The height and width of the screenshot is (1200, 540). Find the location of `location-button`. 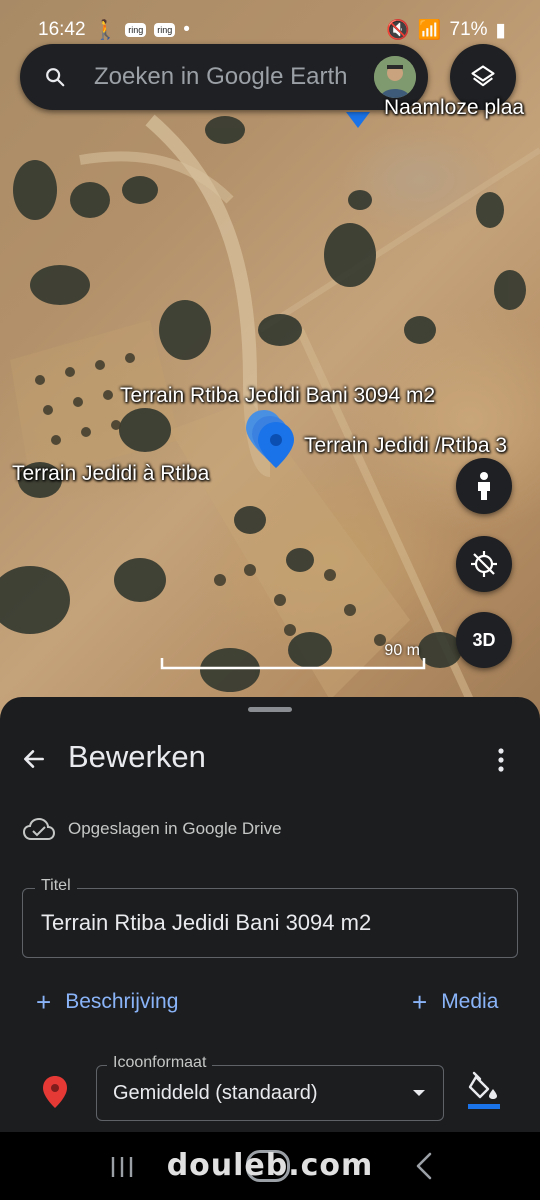

location-button is located at coordinates (484, 564).